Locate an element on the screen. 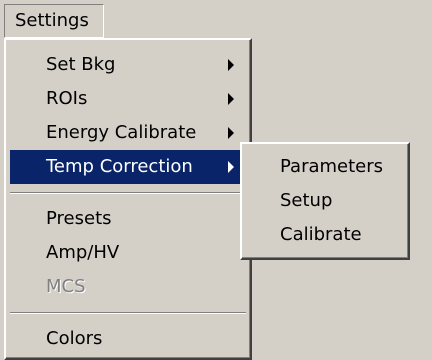  submenu-item-parameters-label: Parameters is located at coordinates (332, 166).